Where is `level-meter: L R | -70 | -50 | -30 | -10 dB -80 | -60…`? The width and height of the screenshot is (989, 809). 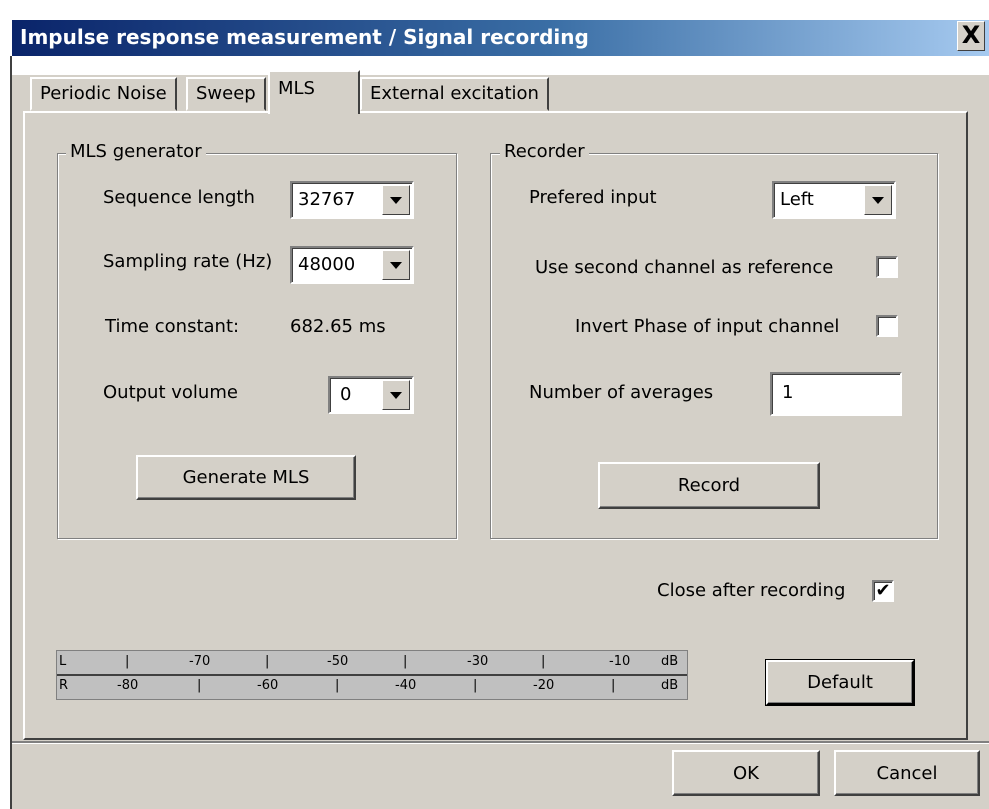 level-meter: L R | -70 | -50 | -30 | -10 dB -80 | -60… is located at coordinates (372, 675).